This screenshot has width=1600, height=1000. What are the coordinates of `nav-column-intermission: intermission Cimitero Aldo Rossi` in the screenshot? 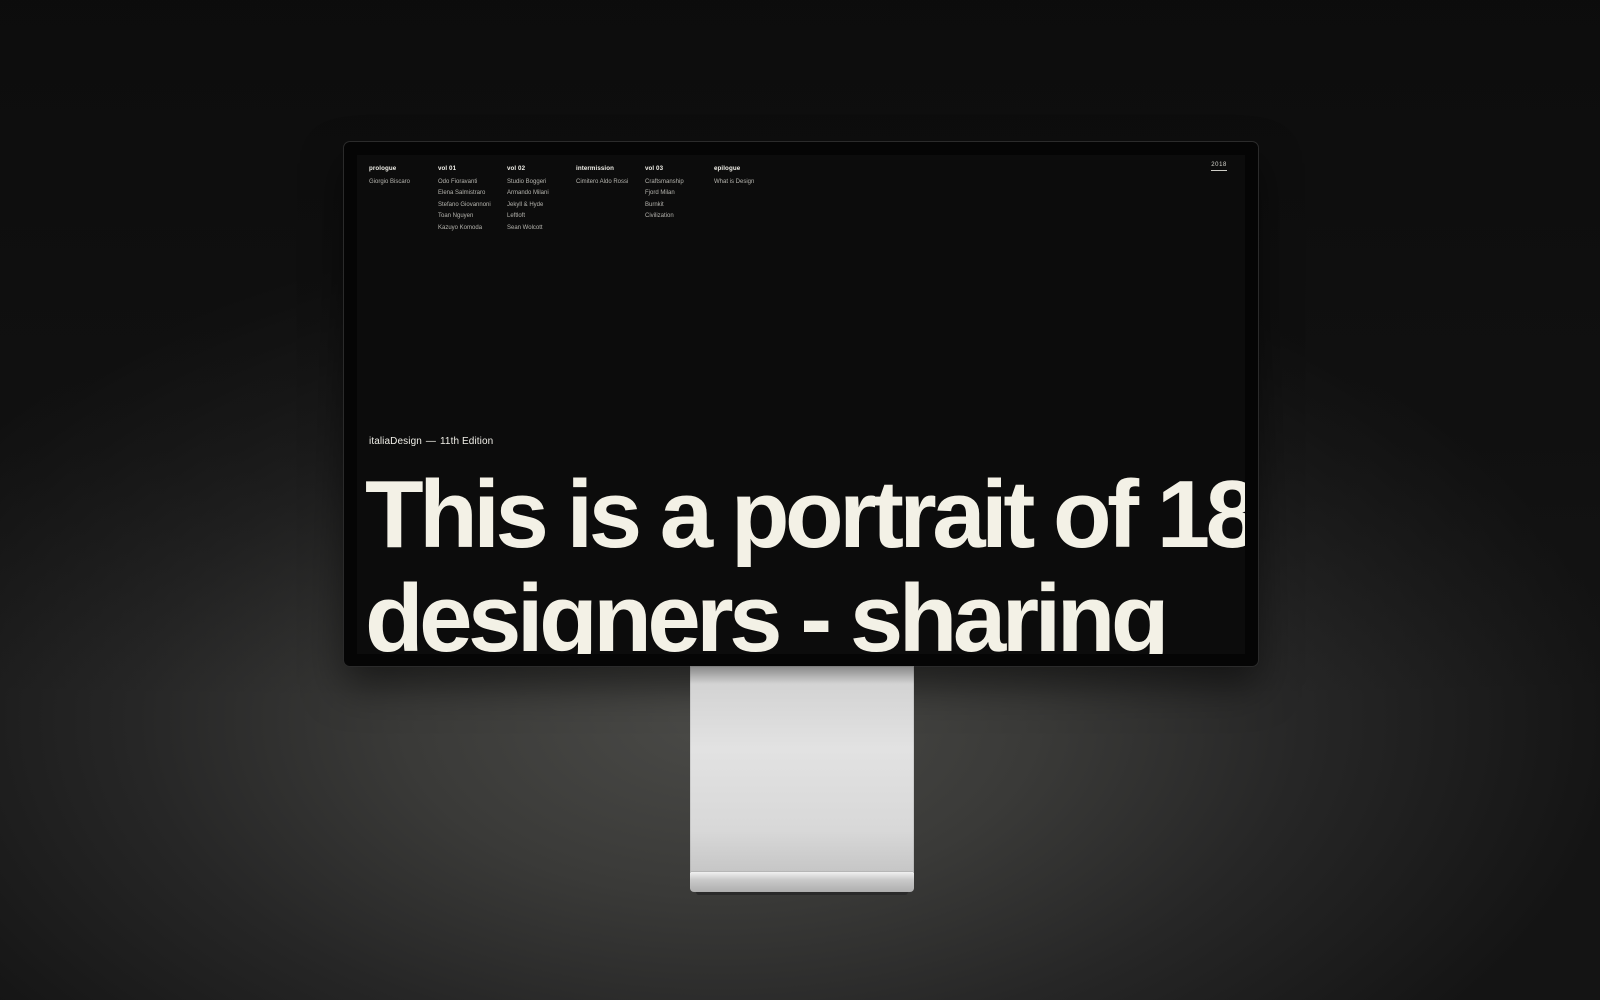 It's located at (610, 199).